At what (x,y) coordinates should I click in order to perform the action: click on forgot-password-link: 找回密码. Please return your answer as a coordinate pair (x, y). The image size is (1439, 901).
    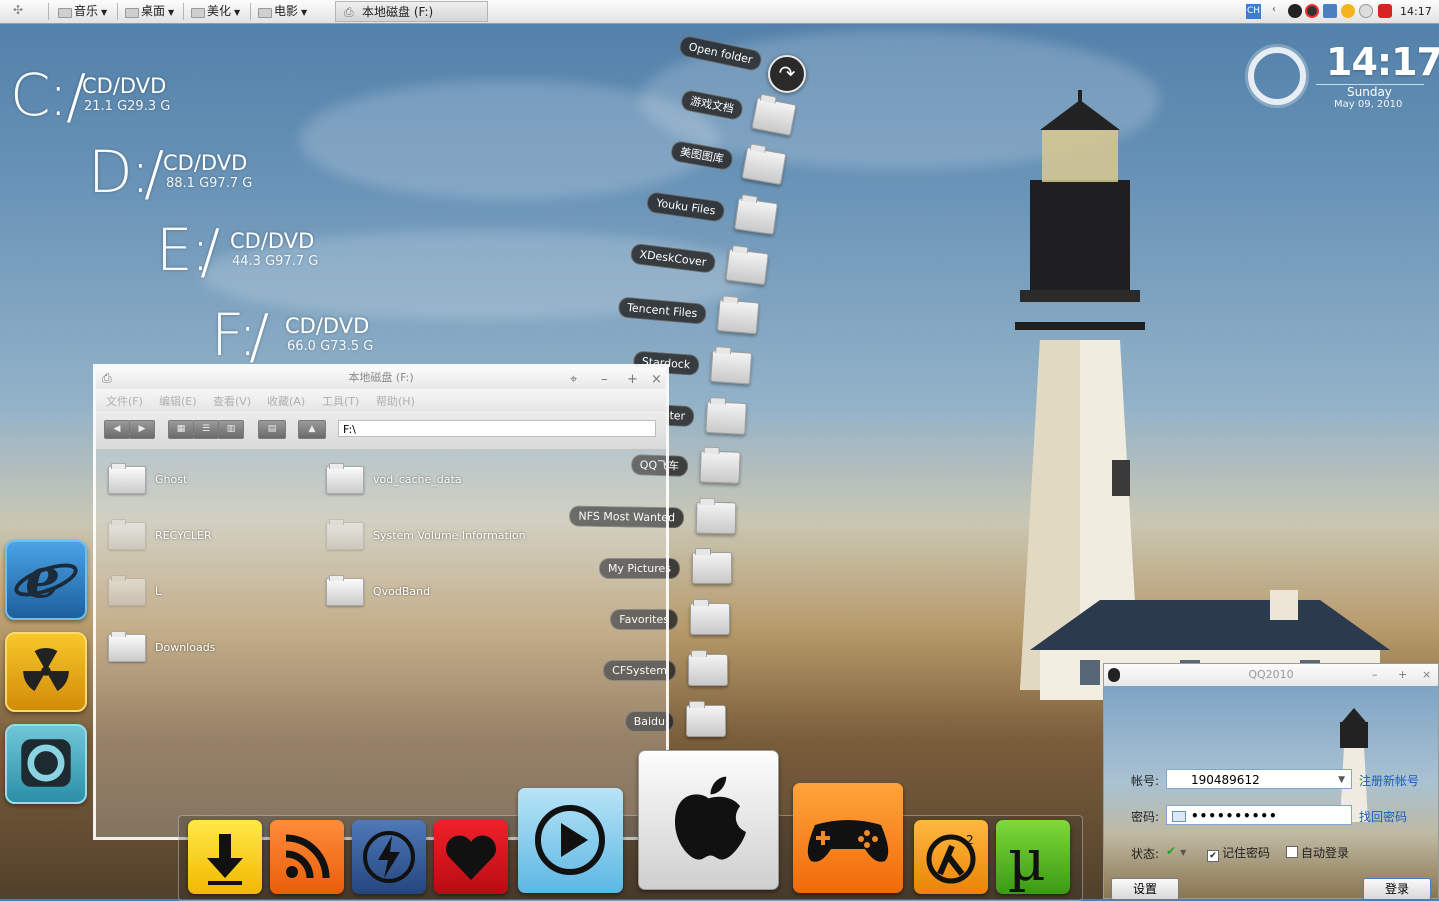
    Looking at the image, I should click on (1383, 816).